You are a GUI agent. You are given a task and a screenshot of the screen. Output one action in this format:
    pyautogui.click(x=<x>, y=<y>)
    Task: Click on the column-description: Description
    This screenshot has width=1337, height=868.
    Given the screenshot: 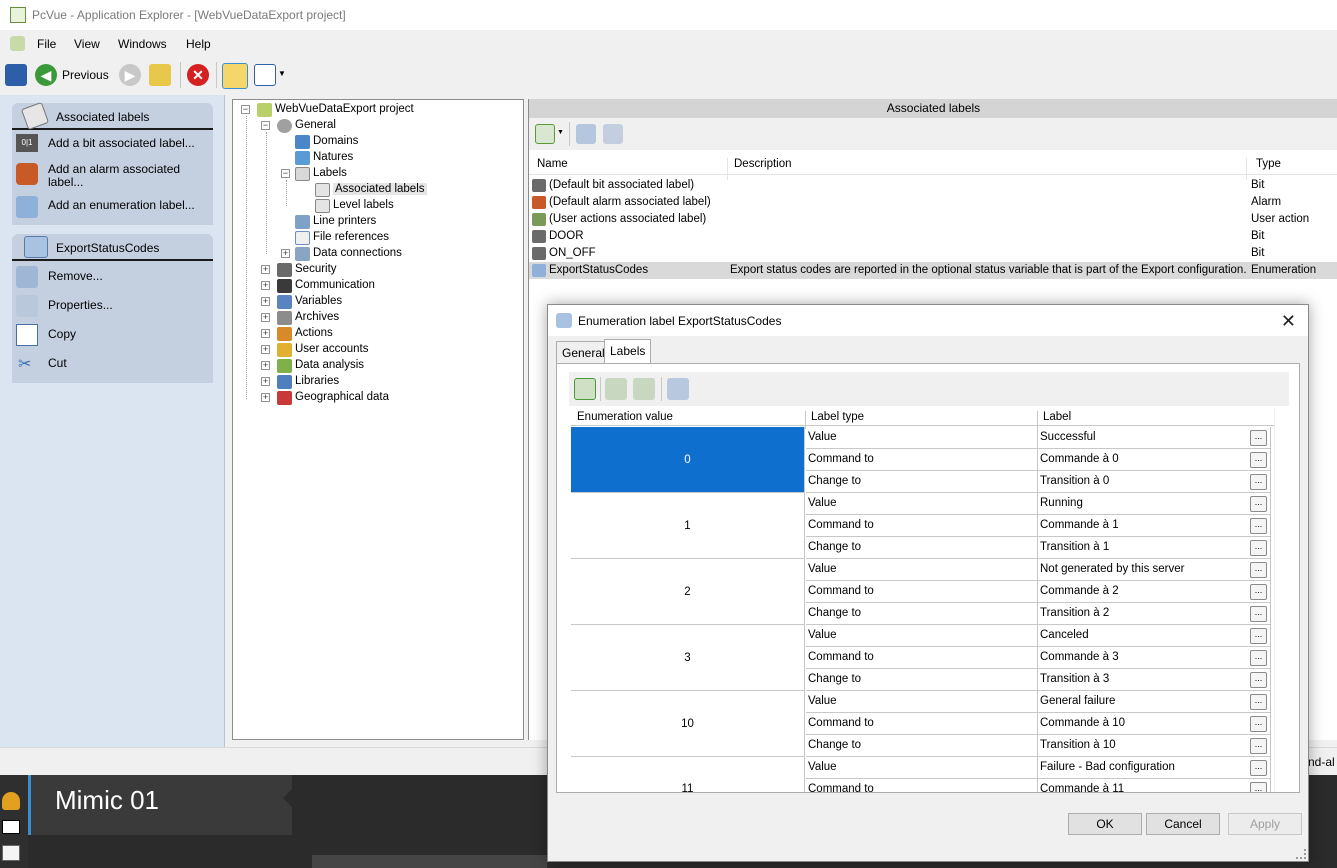 What is the action you would take?
    pyautogui.click(x=763, y=164)
    